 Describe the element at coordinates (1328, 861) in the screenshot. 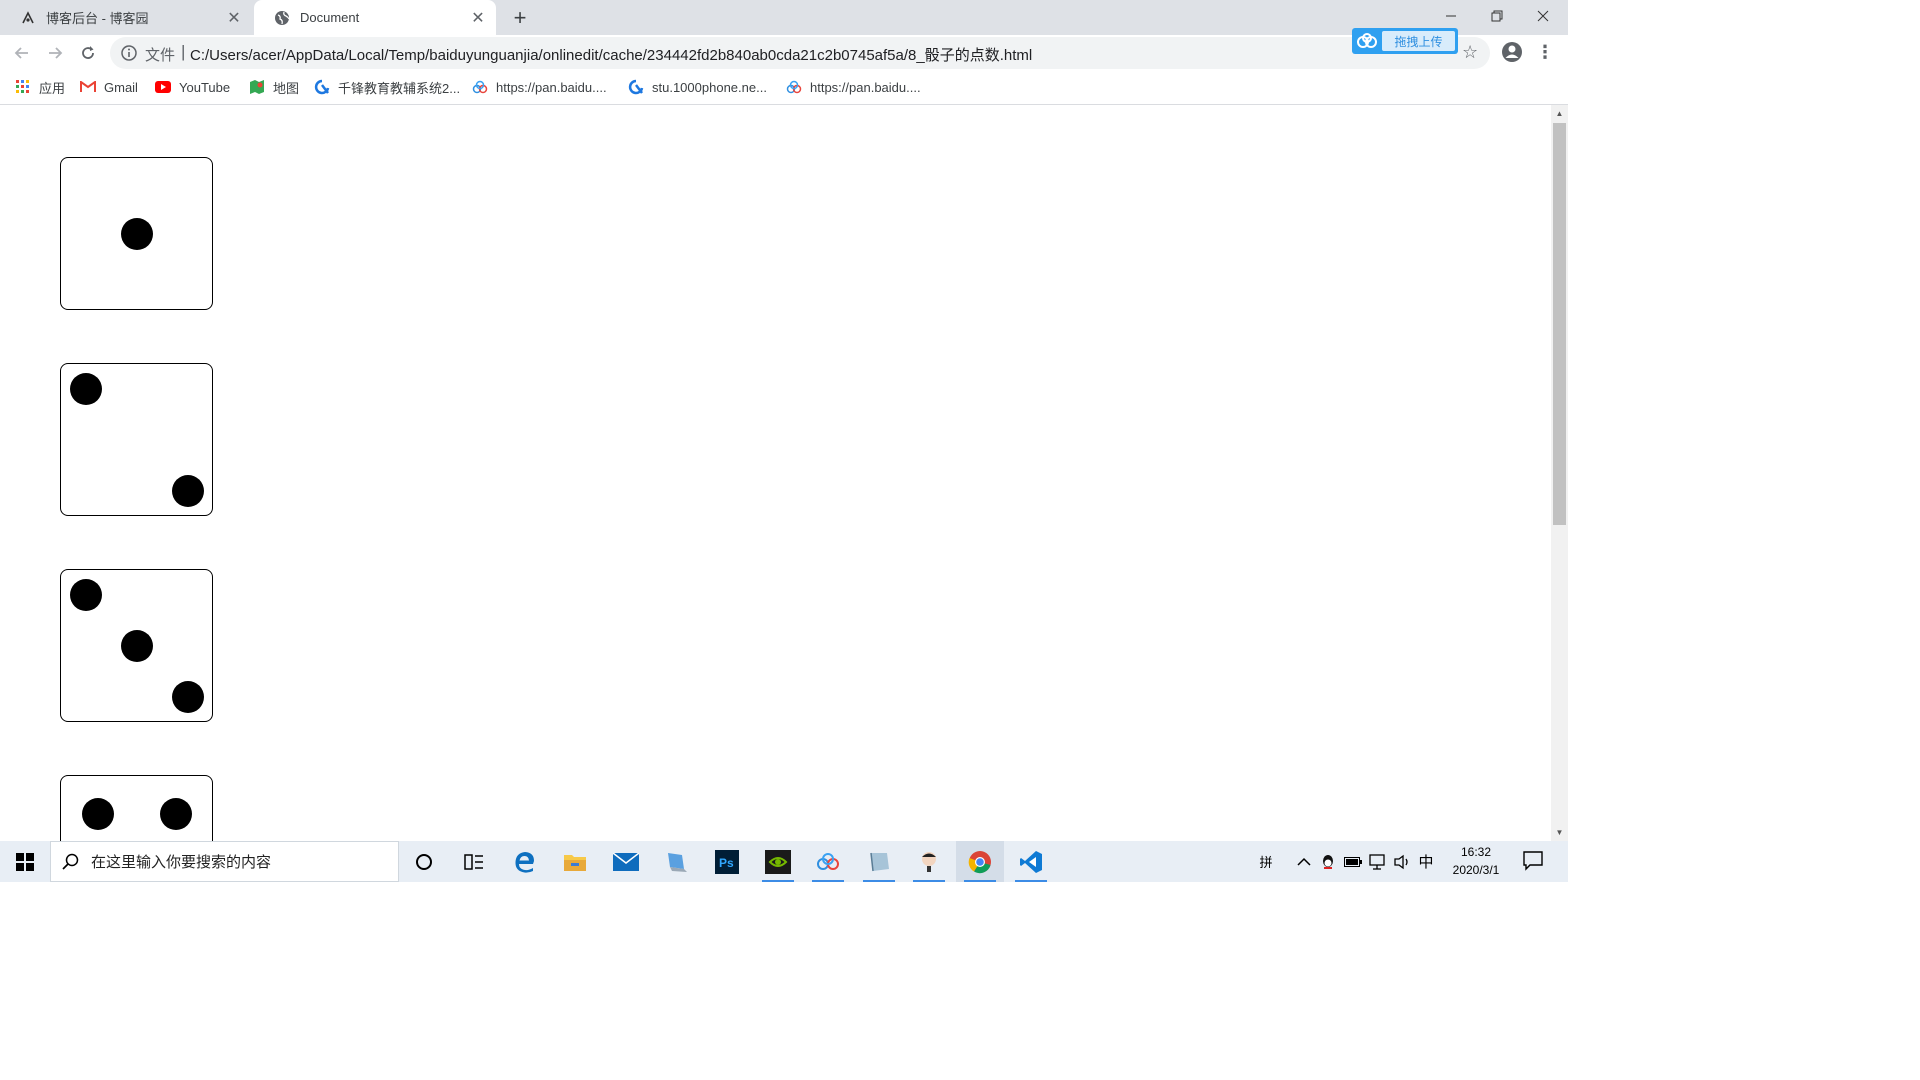

I see `qq-icon` at that location.